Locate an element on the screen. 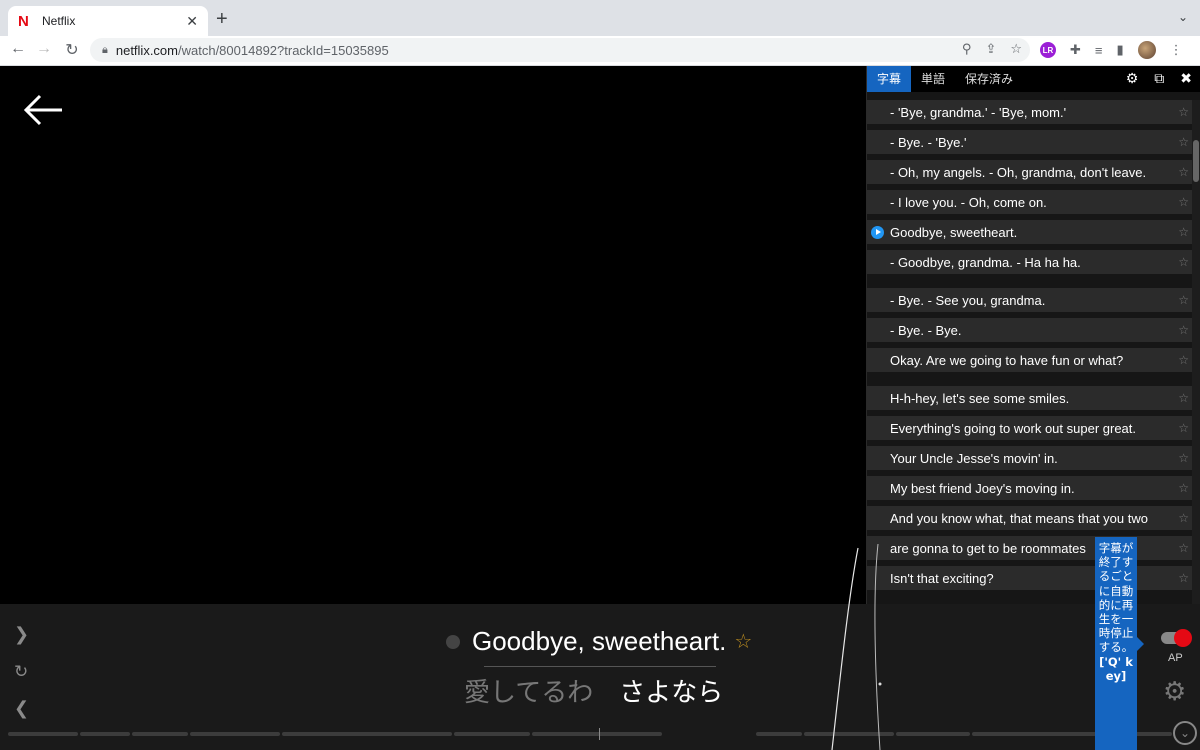  subtitle-row: are gonna to get to be roommates ☆ is located at coordinates (1030, 548).